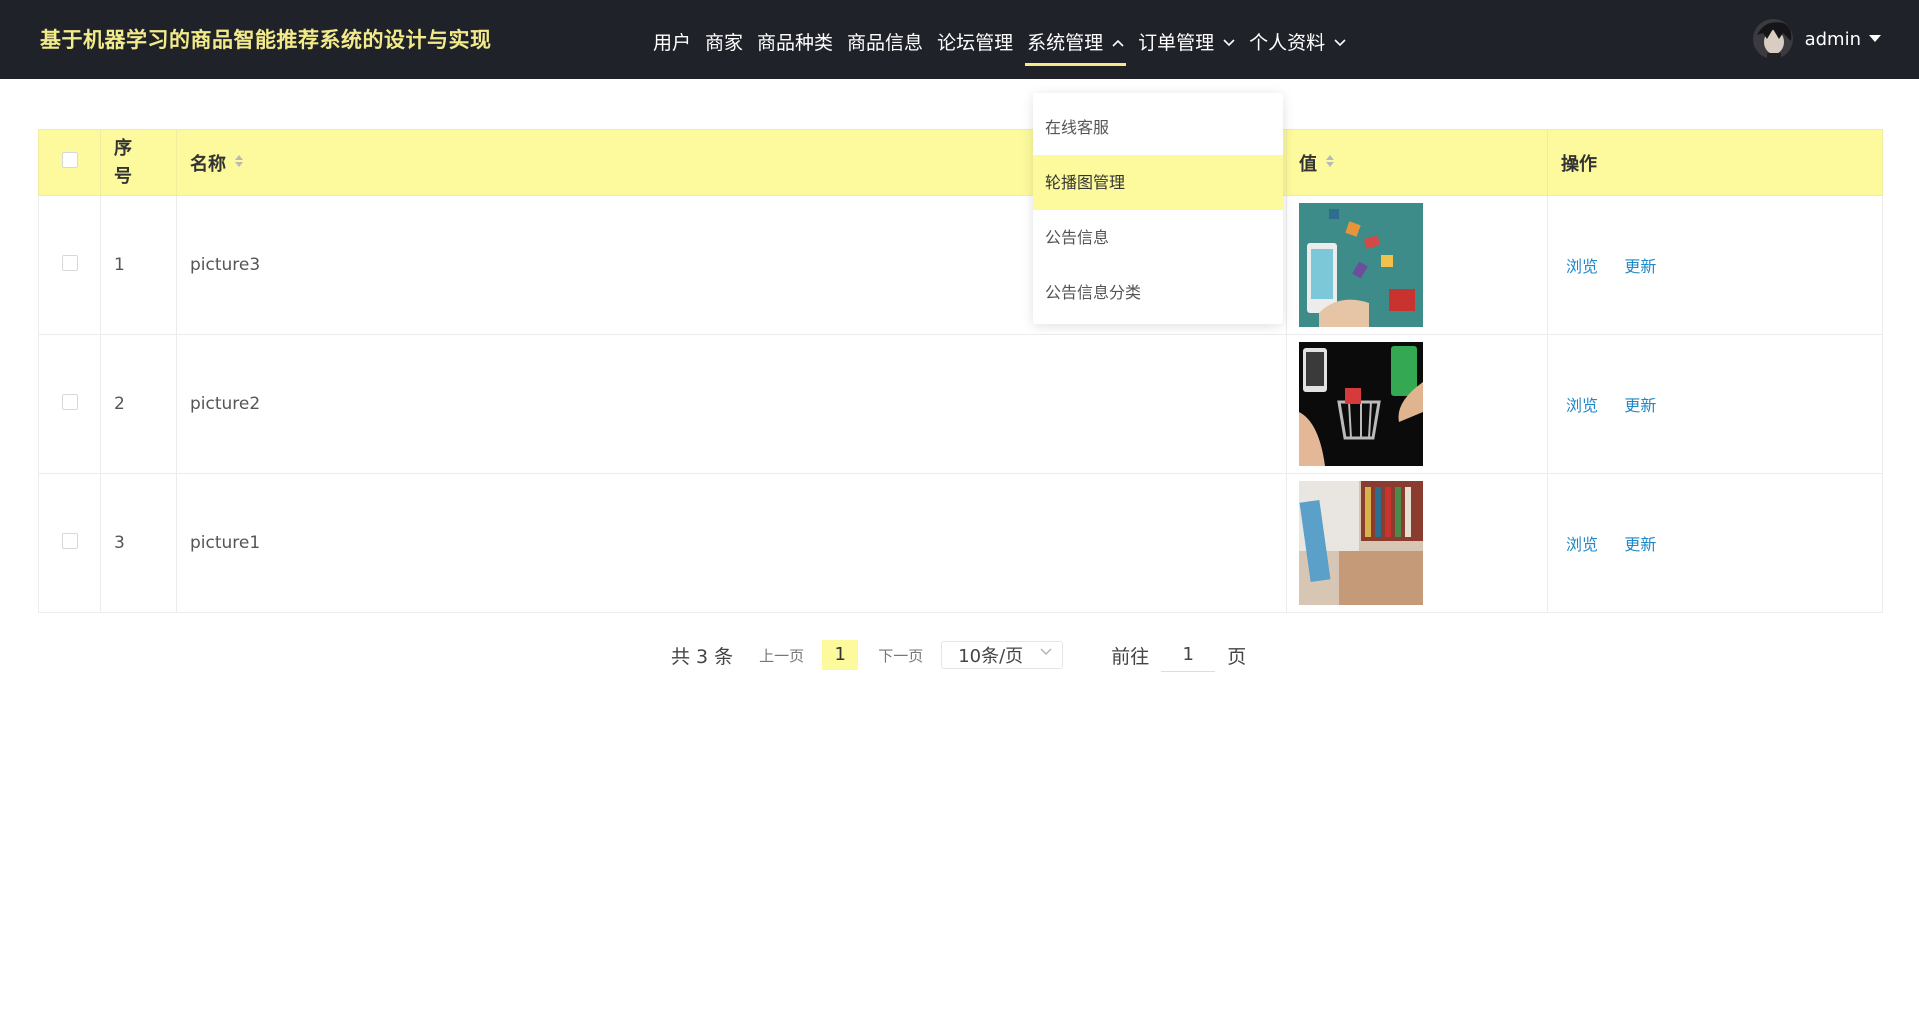 This screenshot has width=1919, height=1021. What do you see at coordinates (1130, 656) in the screenshot?
I see `goto-label: 前往` at bounding box center [1130, 656].